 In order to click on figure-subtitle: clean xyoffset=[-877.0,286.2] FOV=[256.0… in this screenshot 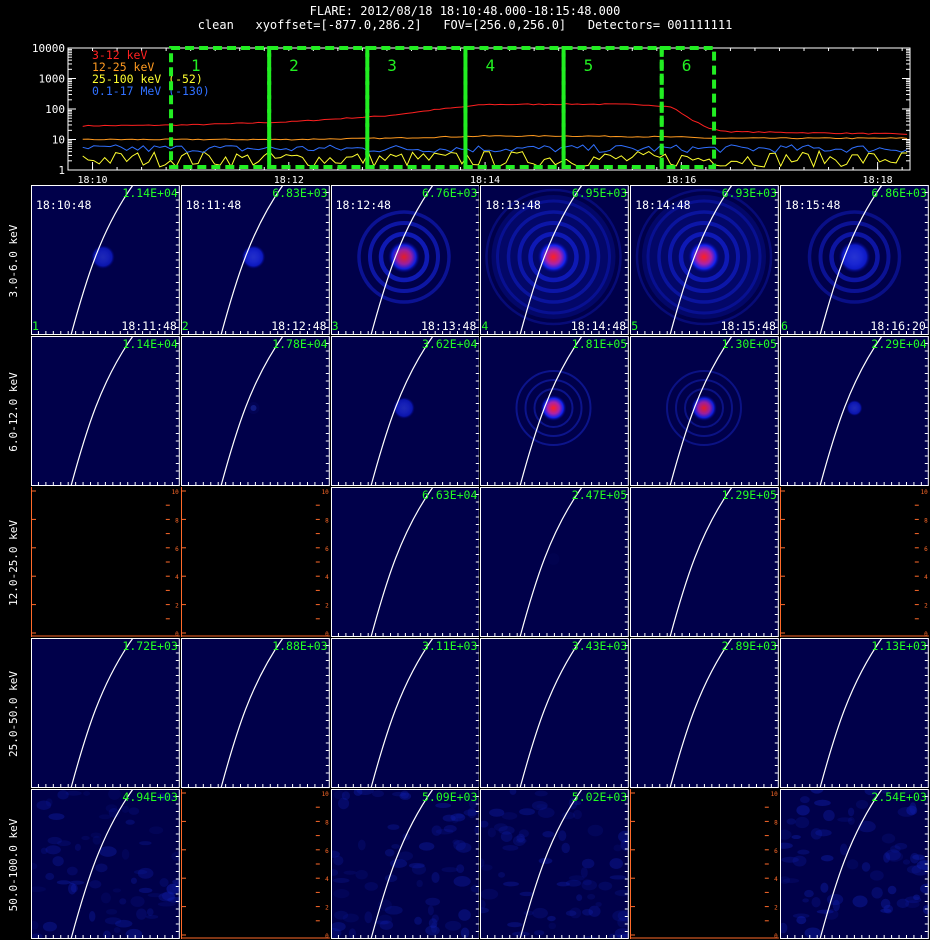, I will do `click(465, 25)`.